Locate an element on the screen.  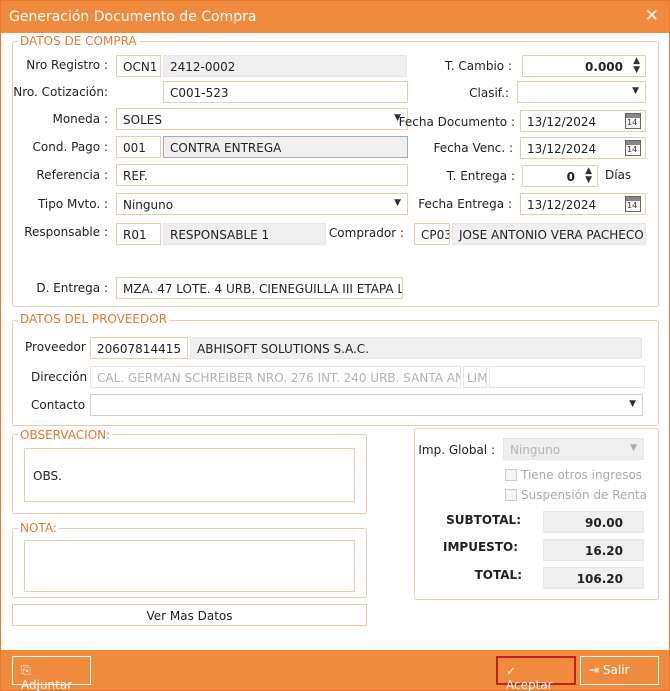
responsable-label: Responsable : is located at coordinates (66, 232).